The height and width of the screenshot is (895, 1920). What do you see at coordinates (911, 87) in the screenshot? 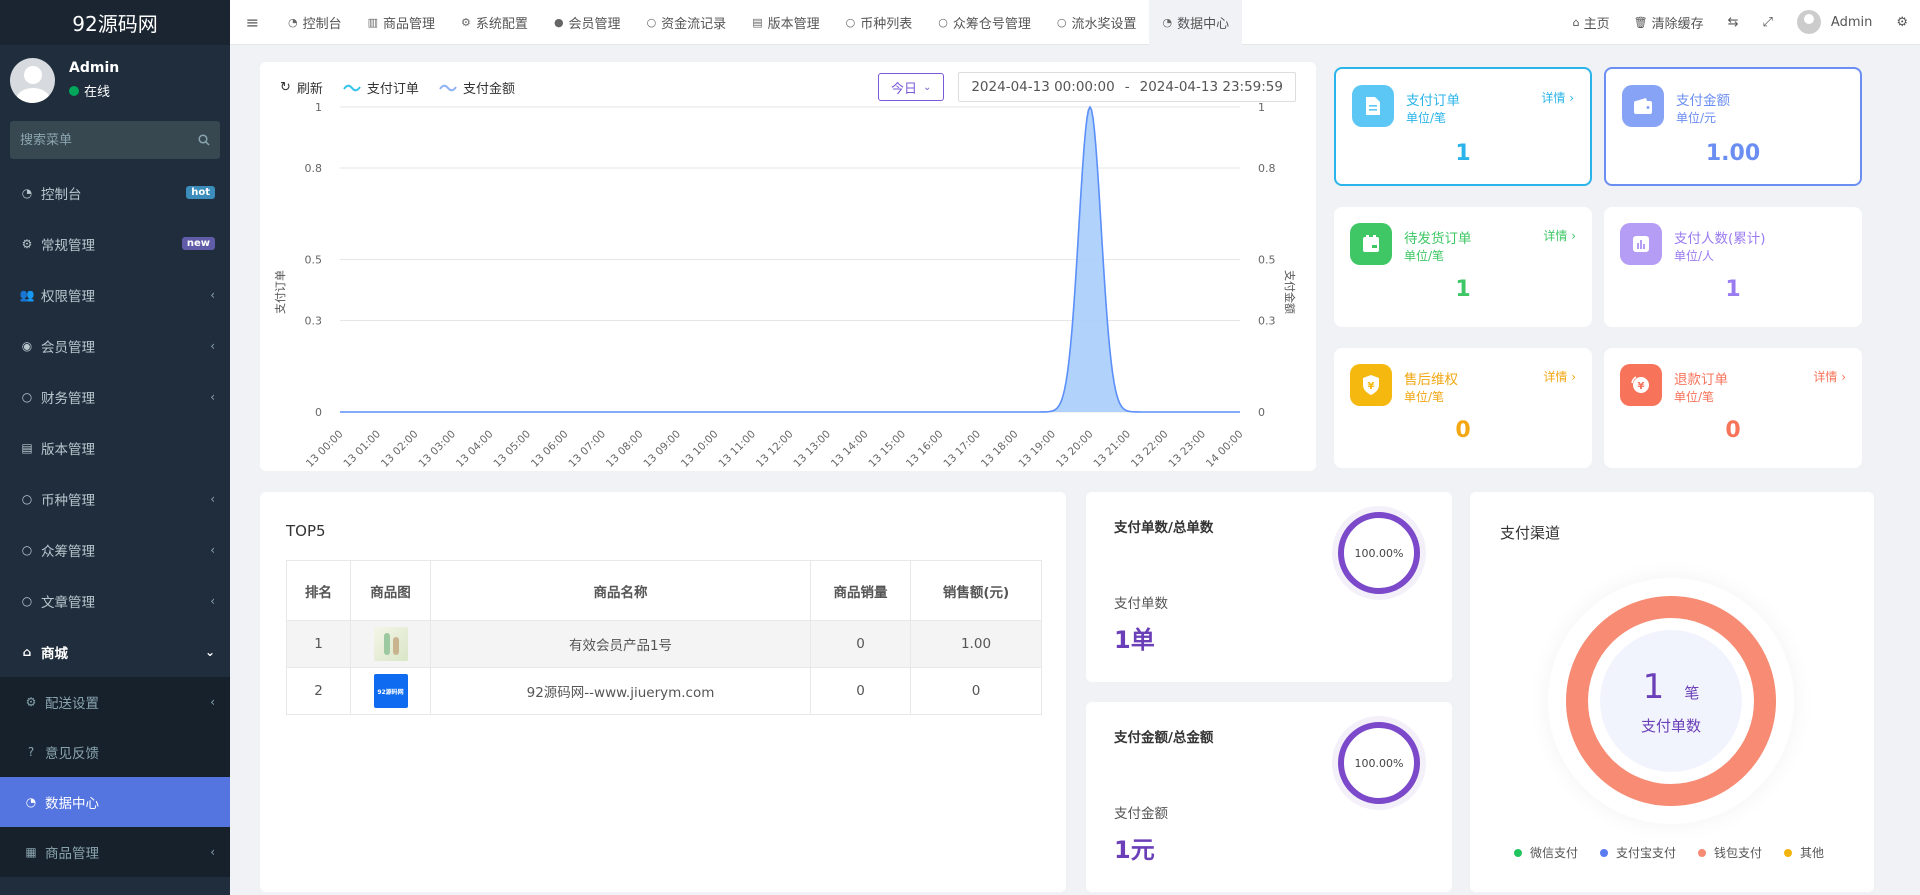
I see `period-select: 今日 ⌄` at bounding box center [911, 87].